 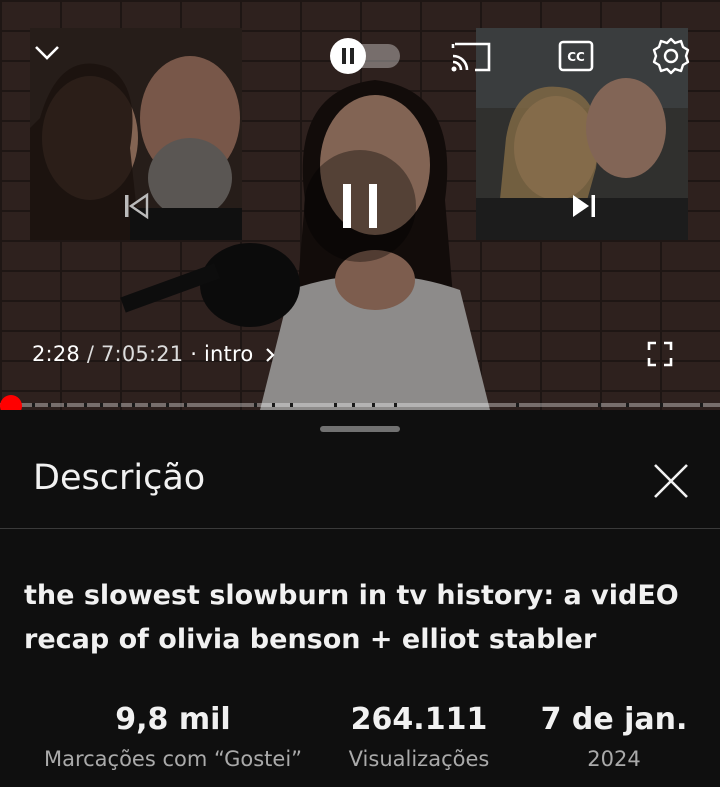 I want to click on chapter-name: · intro, so click(x=218, y=354).